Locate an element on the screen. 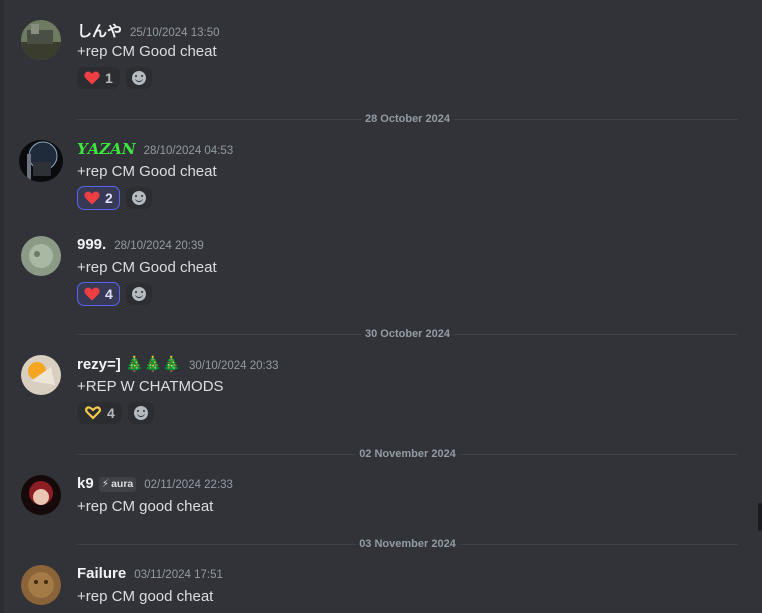  aura-badge: ⚡ aura is located at coordinates (117, 484).